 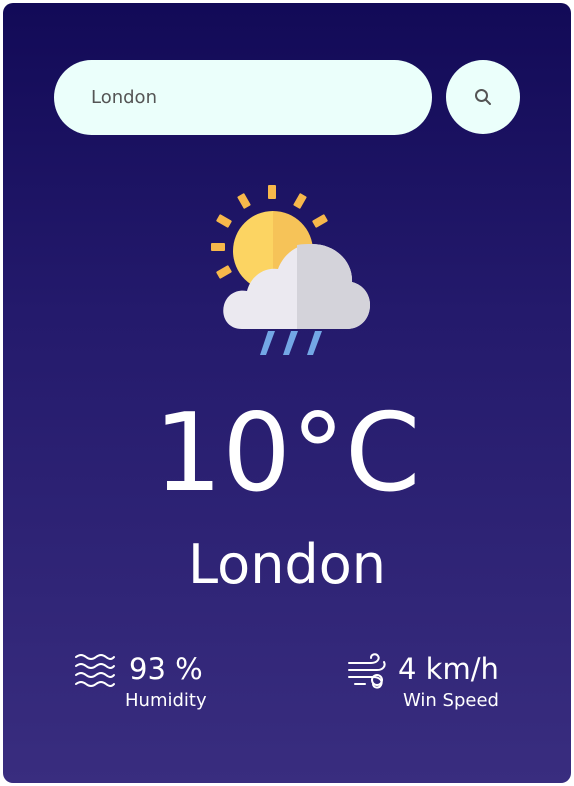 I want to click on search-icon, so click(x=483, y=97).